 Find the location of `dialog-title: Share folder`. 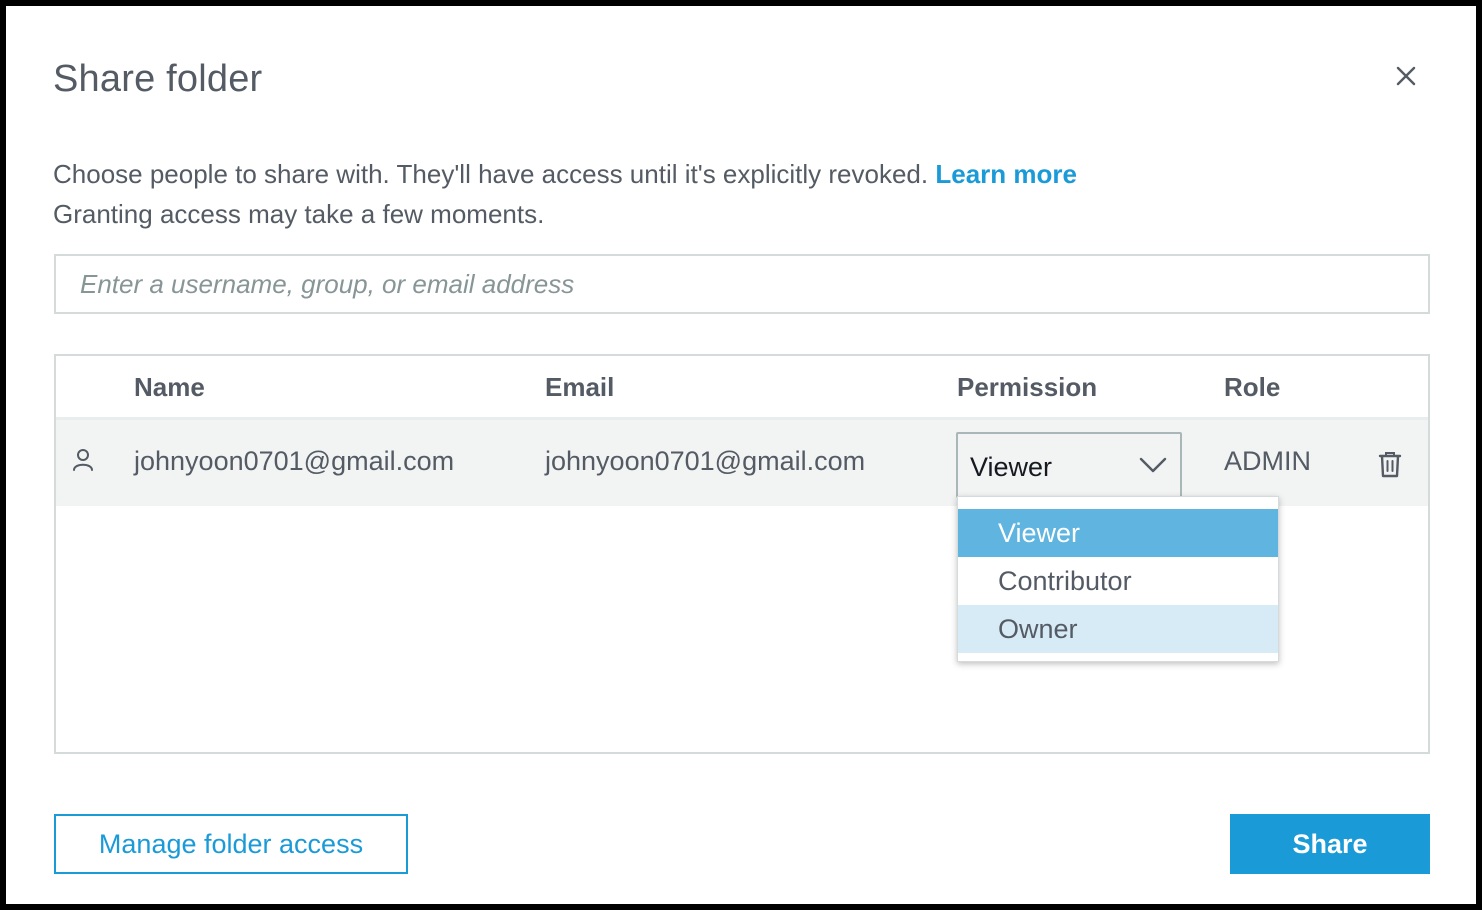

dialog-title: Share folder is located at coordinates (158, 79).